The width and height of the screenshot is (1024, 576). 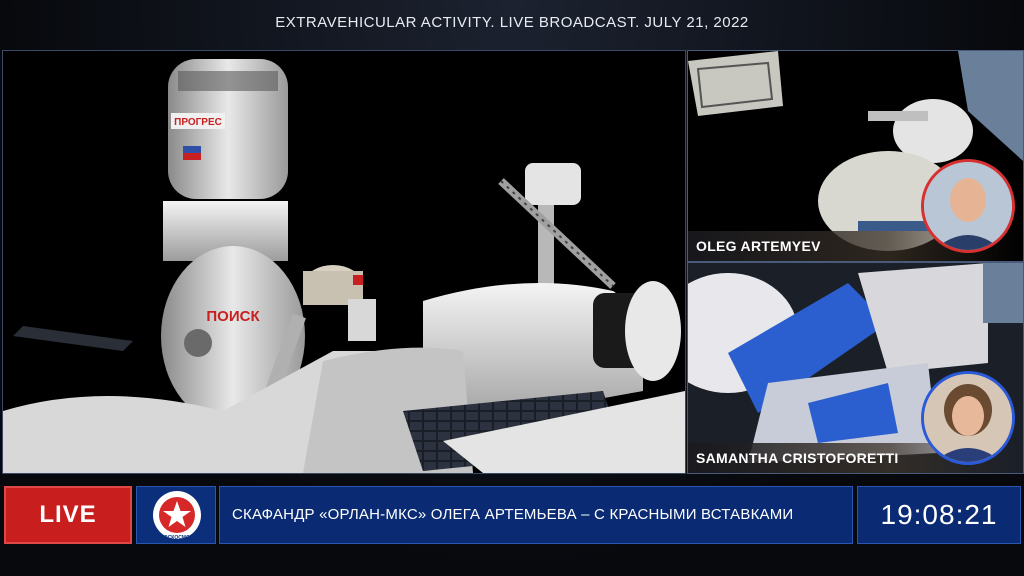 What do you see at coordinates (177, 538) in the screenshot?
I see `logo-text: РОСКОСМОС` at bounding box center [177, 538].